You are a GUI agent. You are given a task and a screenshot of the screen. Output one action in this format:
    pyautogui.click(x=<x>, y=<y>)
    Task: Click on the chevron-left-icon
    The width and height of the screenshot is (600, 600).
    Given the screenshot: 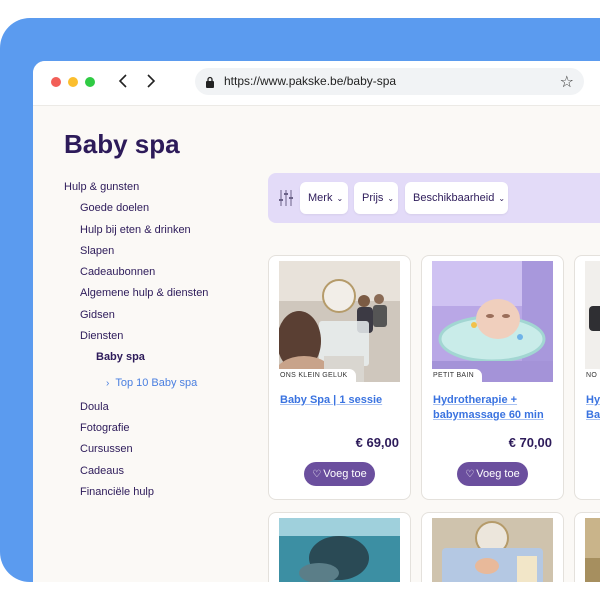 What is the action you would take?
    pyautogui.click(x=124, y=81)
    